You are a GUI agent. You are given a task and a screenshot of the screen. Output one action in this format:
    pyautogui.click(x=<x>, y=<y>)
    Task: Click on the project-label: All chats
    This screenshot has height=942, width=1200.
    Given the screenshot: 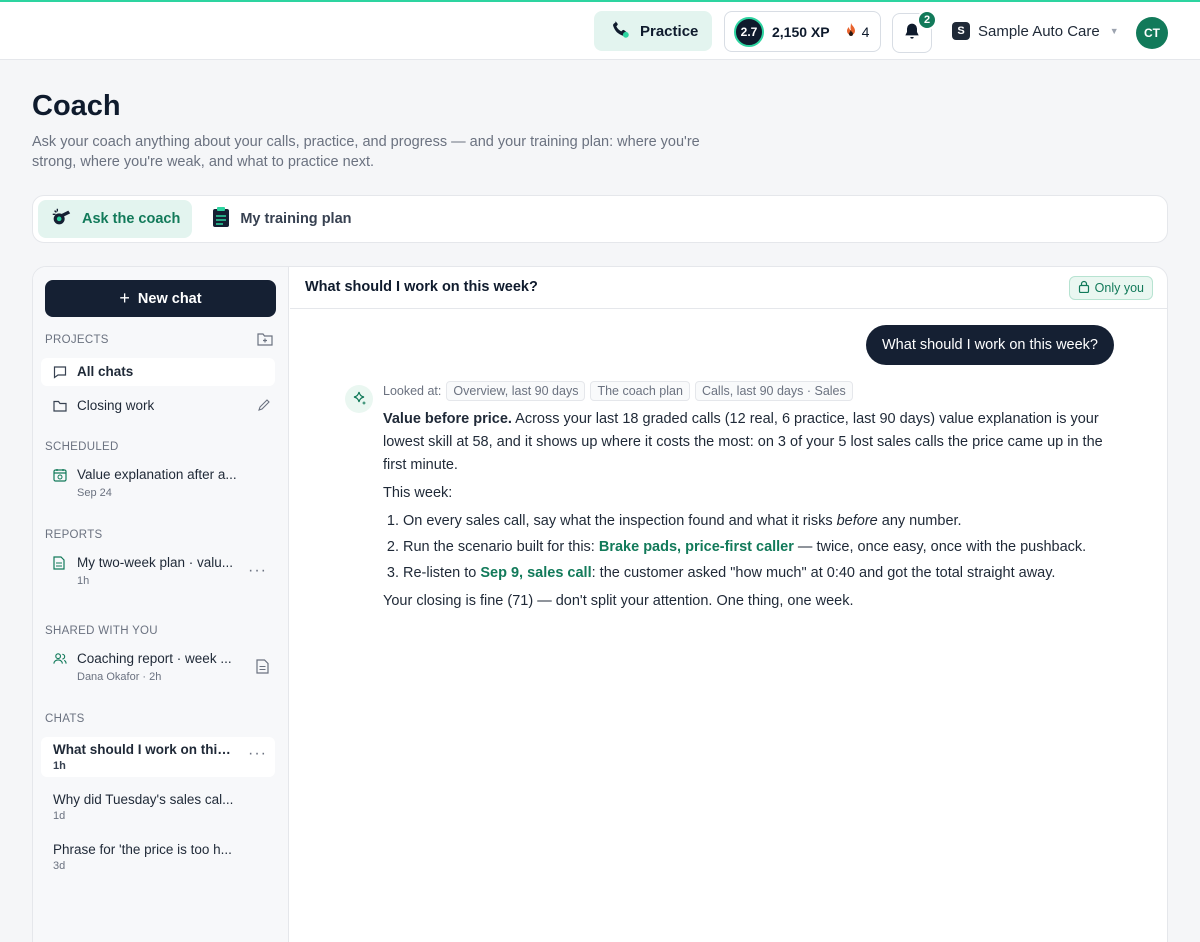 What is the action you would take?
    pyautogui.click(x=105, y=371)
    